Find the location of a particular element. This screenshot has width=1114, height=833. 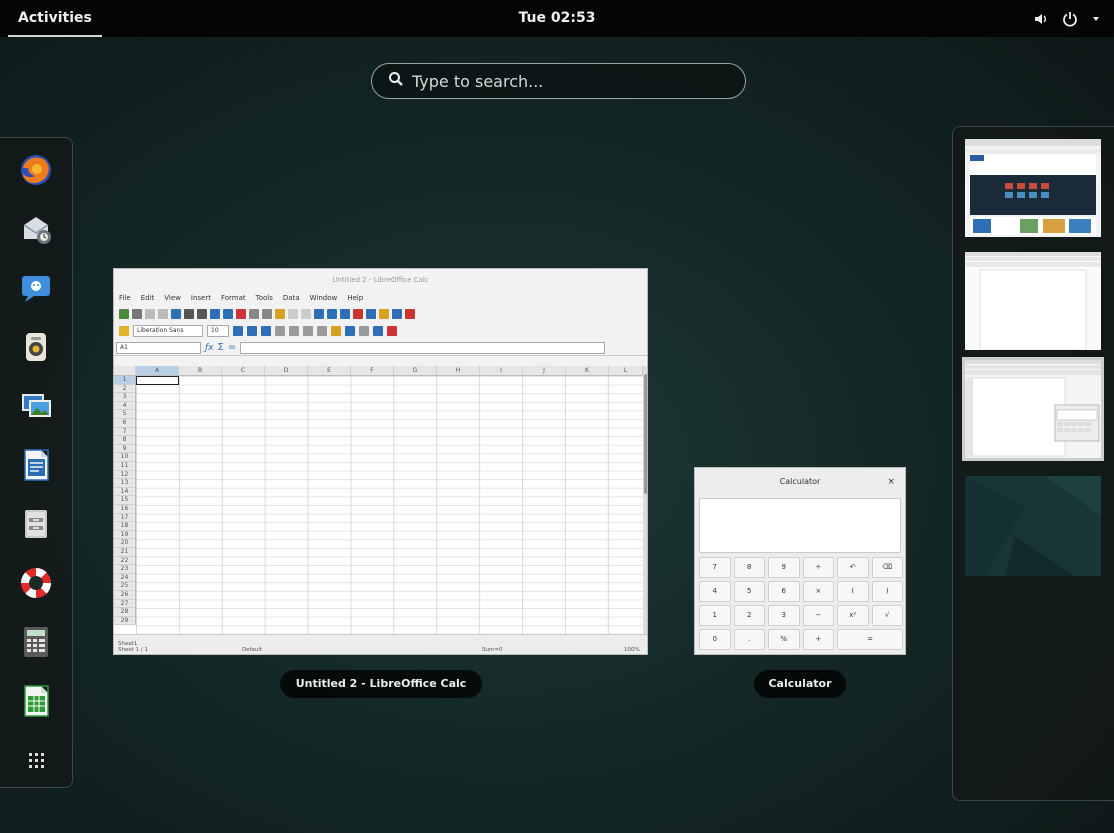

formula-icon: = is located at coordinates (232, 347).